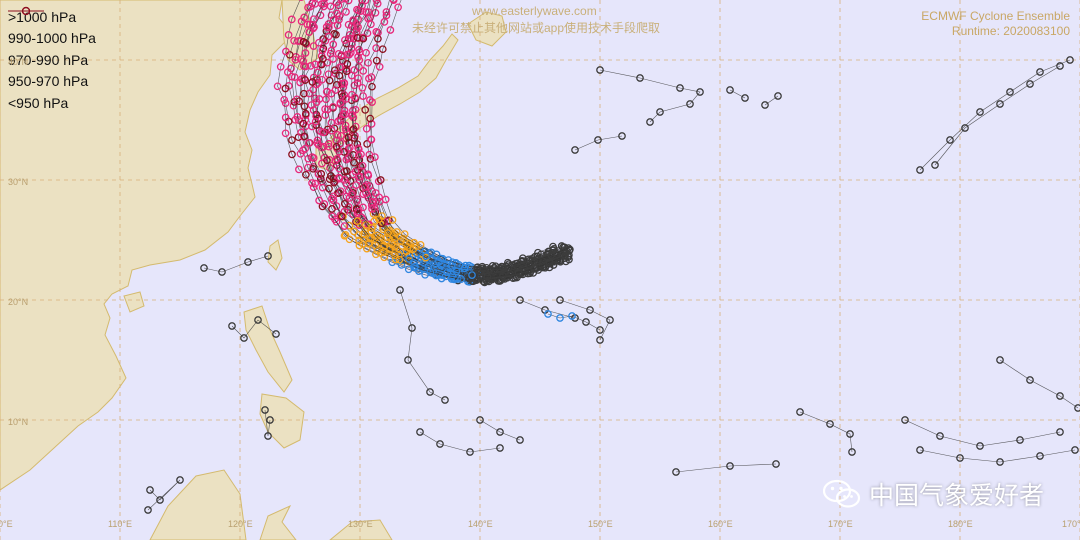 Image resolution: width=1080 pixels, height=540 pixels. Describe the element at coordinates (1010, 31) in the screenshot. I see `map-title-runtime: Runtime: 2020083100` at that location.